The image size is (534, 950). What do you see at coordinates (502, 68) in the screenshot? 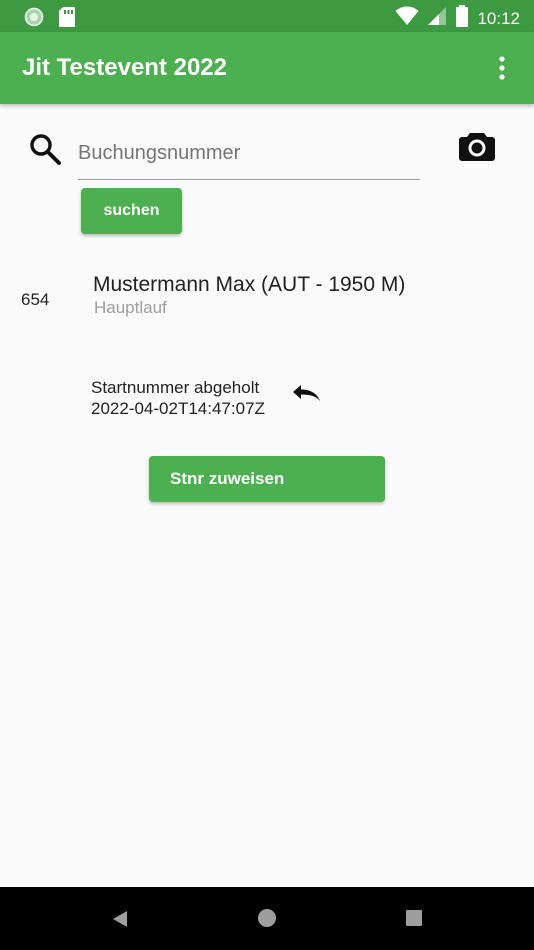
I see `more-vert-icon` at bounding box center [502, 68].